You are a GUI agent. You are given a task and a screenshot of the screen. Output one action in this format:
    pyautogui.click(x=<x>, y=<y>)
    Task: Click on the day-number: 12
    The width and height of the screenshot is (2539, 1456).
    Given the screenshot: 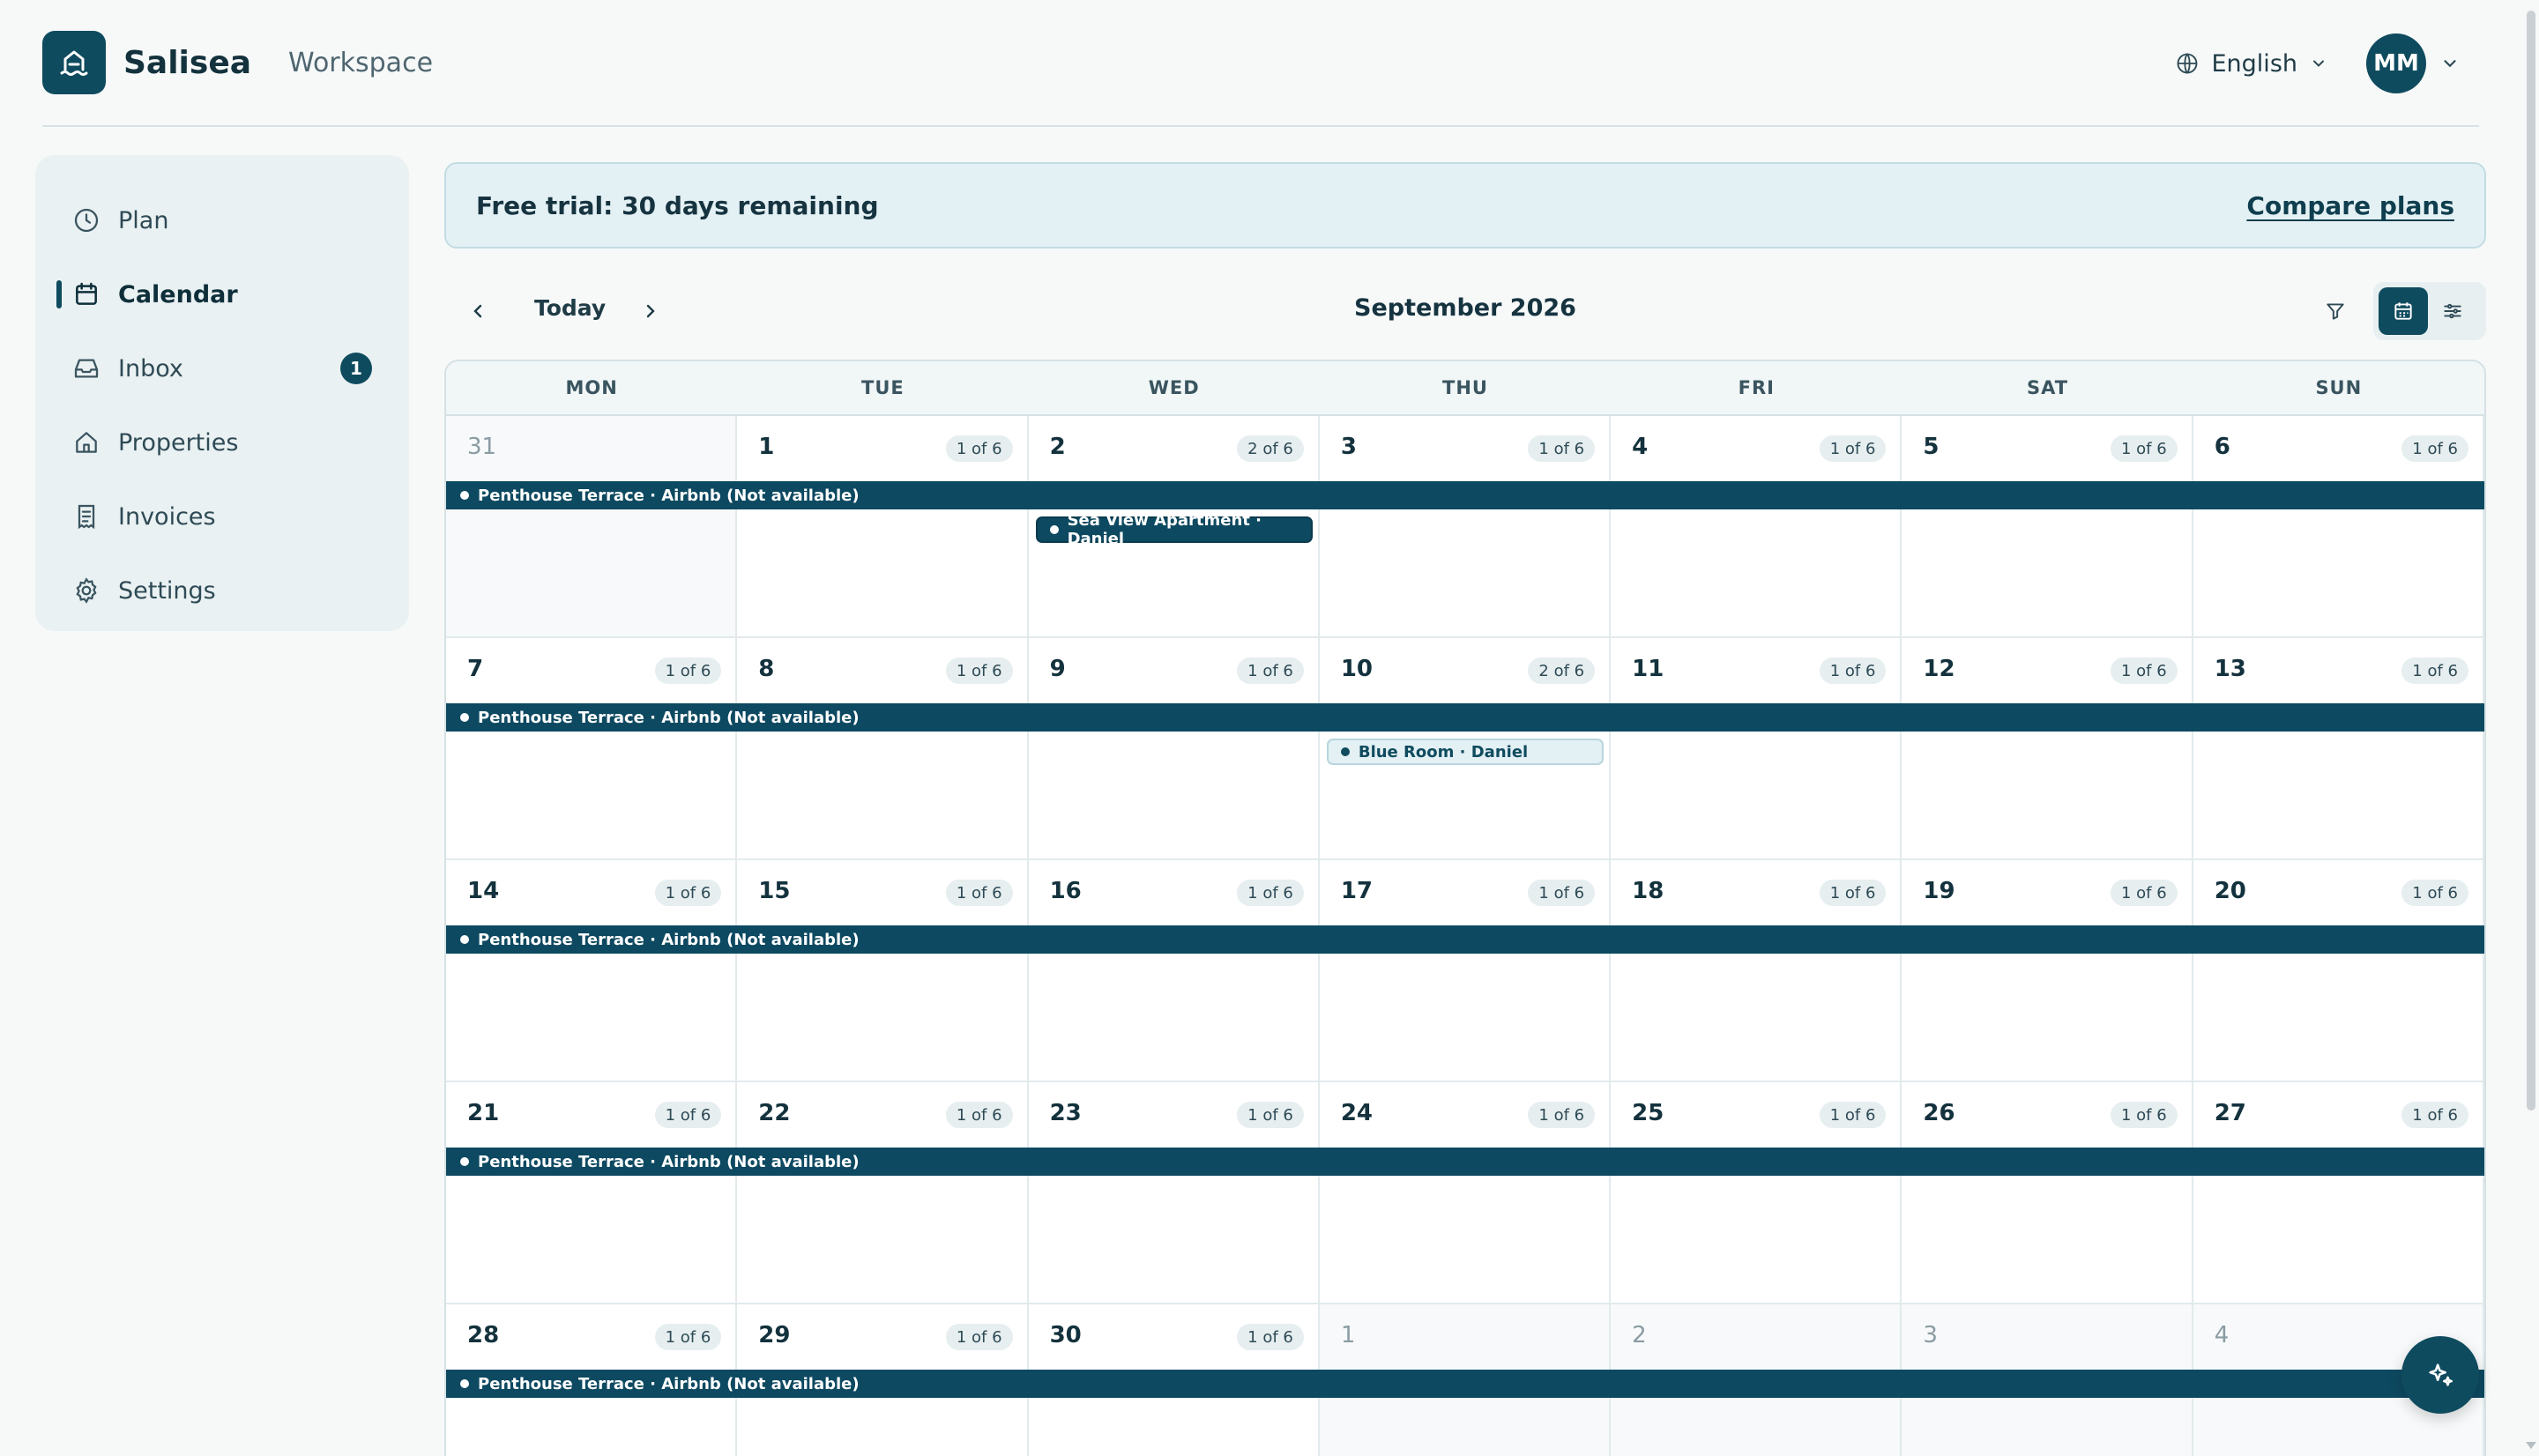 What is the action you would take?
    pyautogui.click(x=1939, y=669)
    